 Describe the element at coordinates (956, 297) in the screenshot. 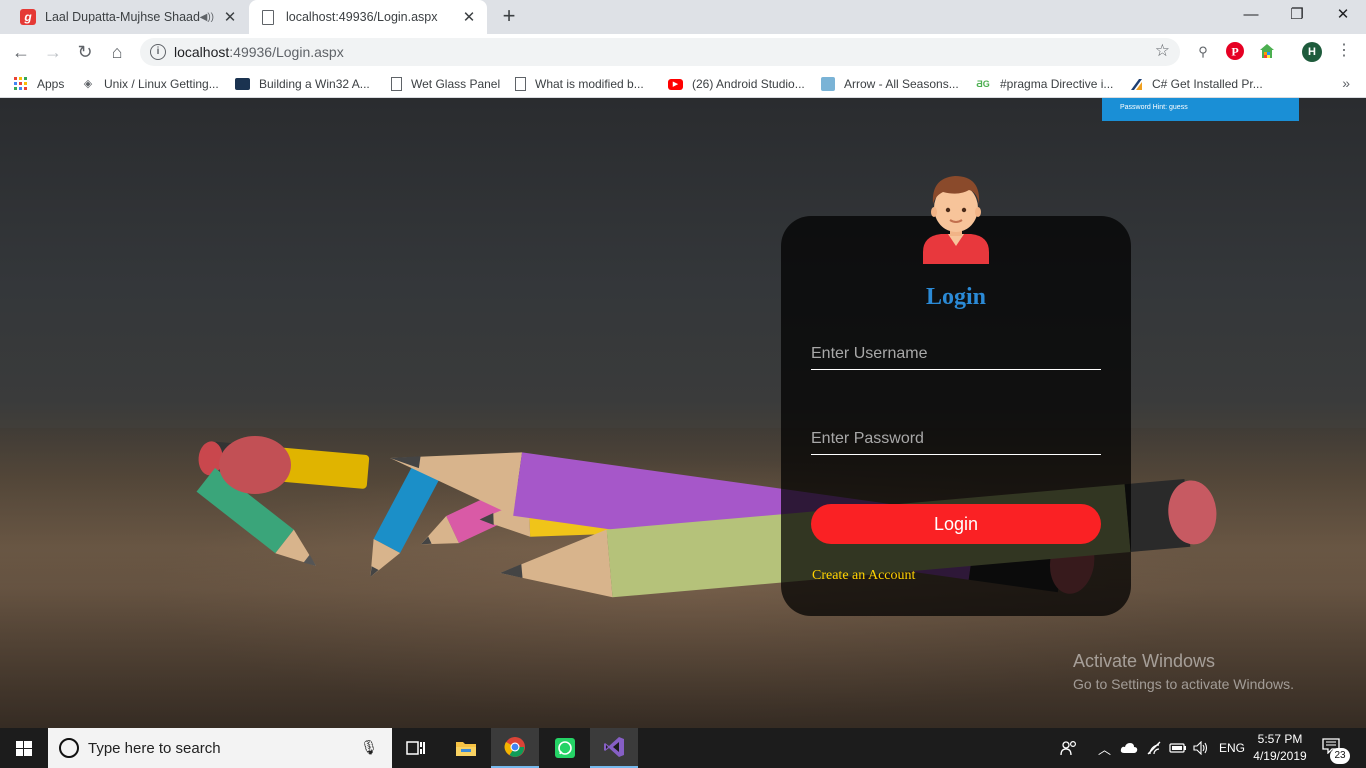

I see `login-heading: Login` at that location.